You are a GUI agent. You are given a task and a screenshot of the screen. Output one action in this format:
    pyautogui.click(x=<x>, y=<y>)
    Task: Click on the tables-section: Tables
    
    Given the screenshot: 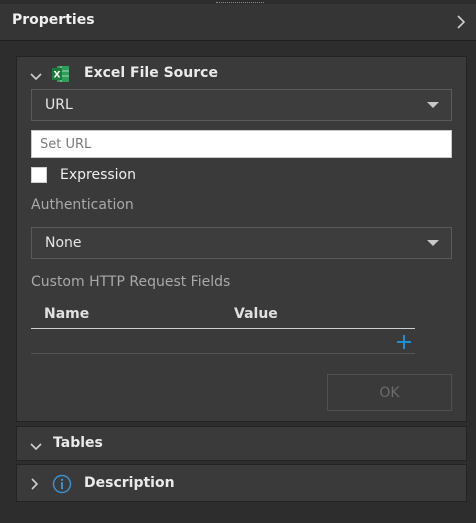 What is the action you would take?
    pyautogui.click(x=241, y=443)
    